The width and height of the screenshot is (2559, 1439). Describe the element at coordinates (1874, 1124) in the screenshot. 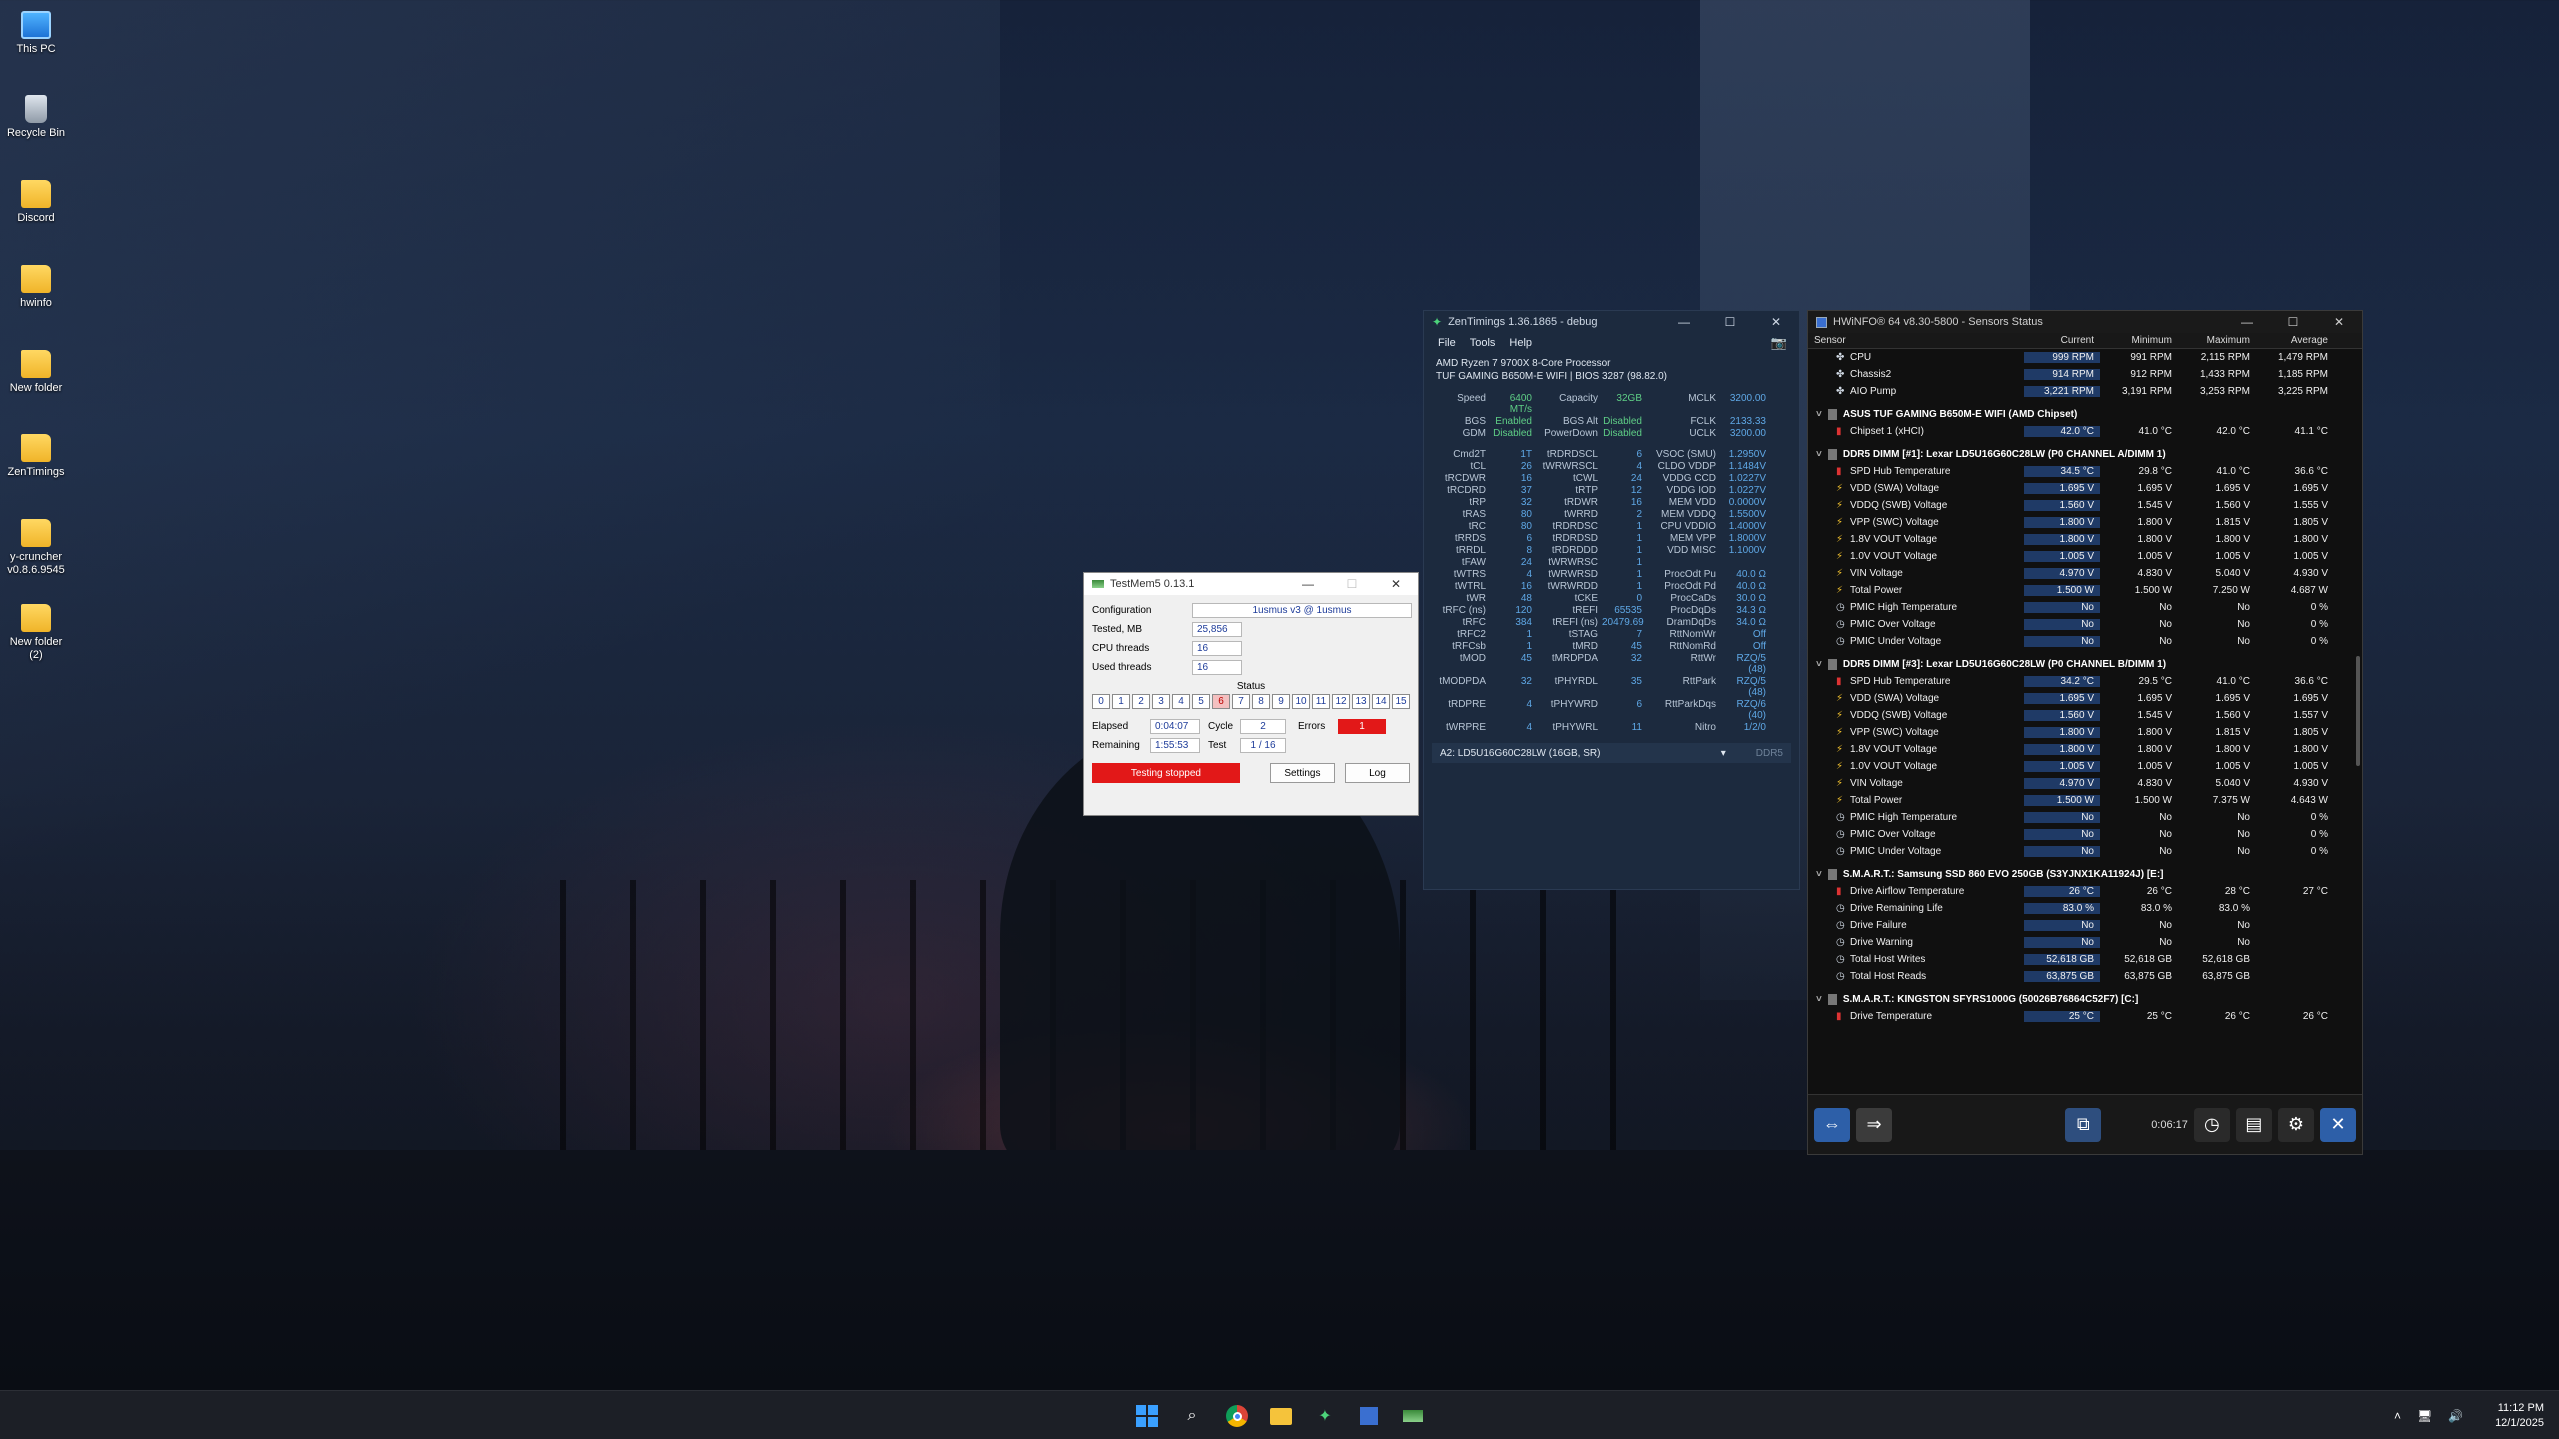

I see `arrows-collapse-icon: ⇒` at that location.